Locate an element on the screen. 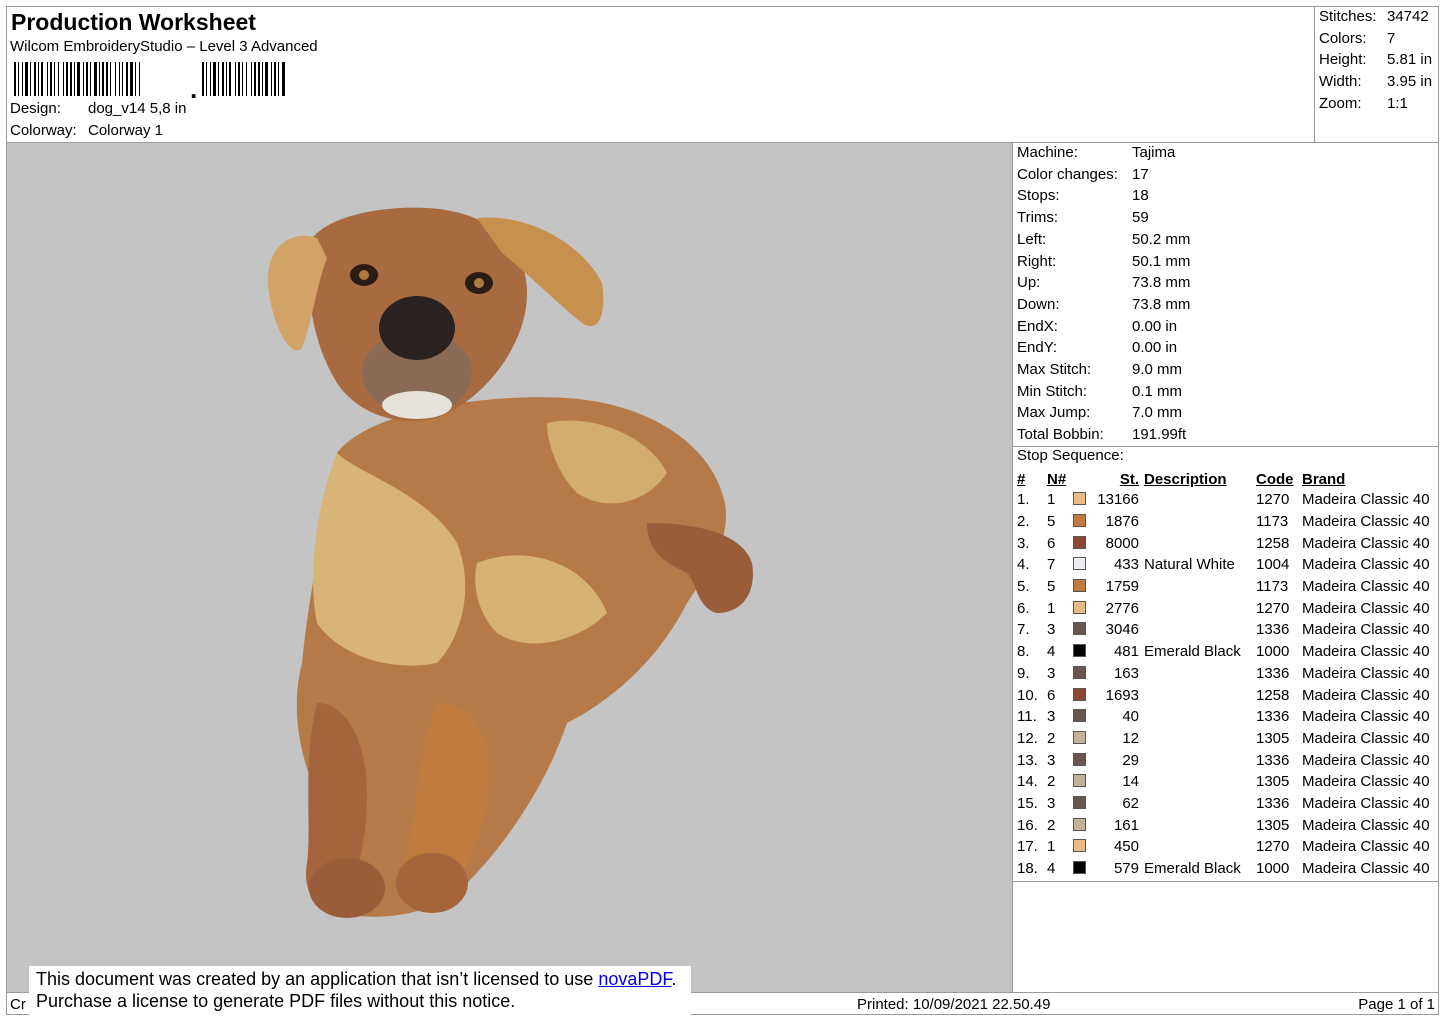 The image size is (1445, 1021). stitch-count: 2776 is located at coordinates (1122, 608).